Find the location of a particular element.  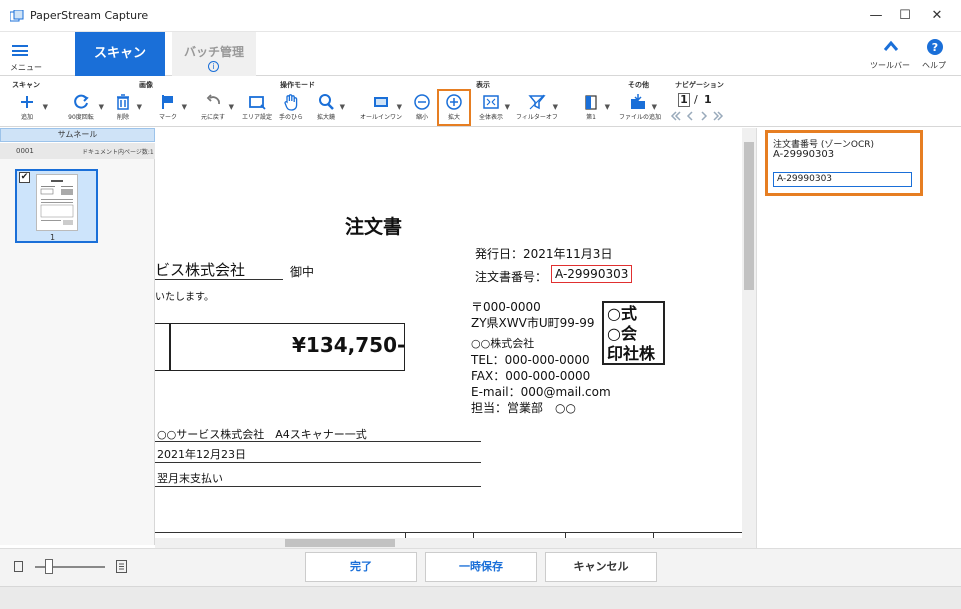

undo-button: ▼ 元に戻す is located at coordinates (216, 107).